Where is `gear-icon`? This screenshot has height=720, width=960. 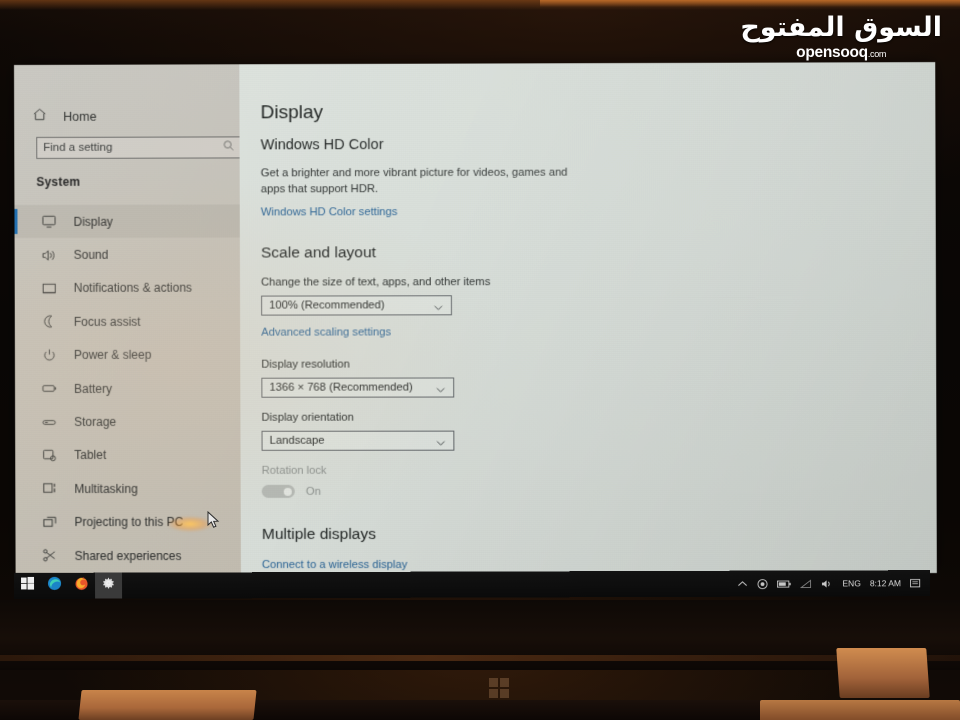
gear-icon is located at coordinates (108, 586).